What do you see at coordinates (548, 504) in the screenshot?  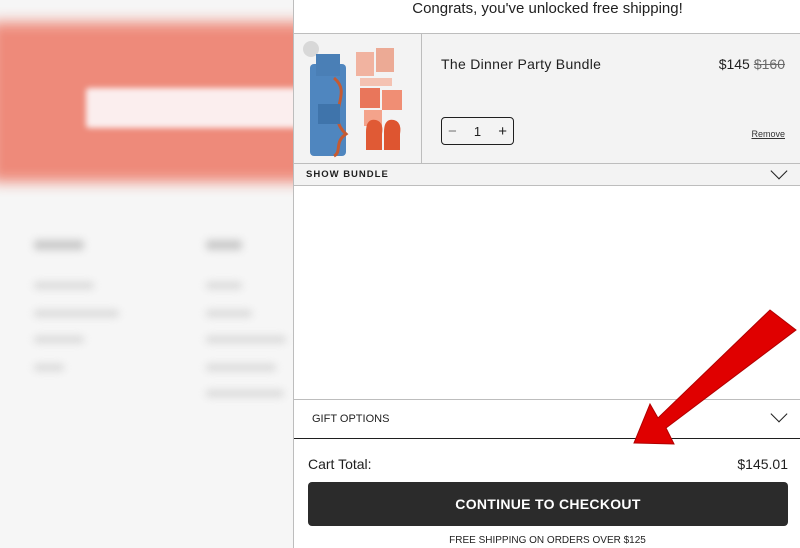 I see `continue-to-checkout-button: CONTINUE TO CHECKOUT` at bounding box center [548, 504].